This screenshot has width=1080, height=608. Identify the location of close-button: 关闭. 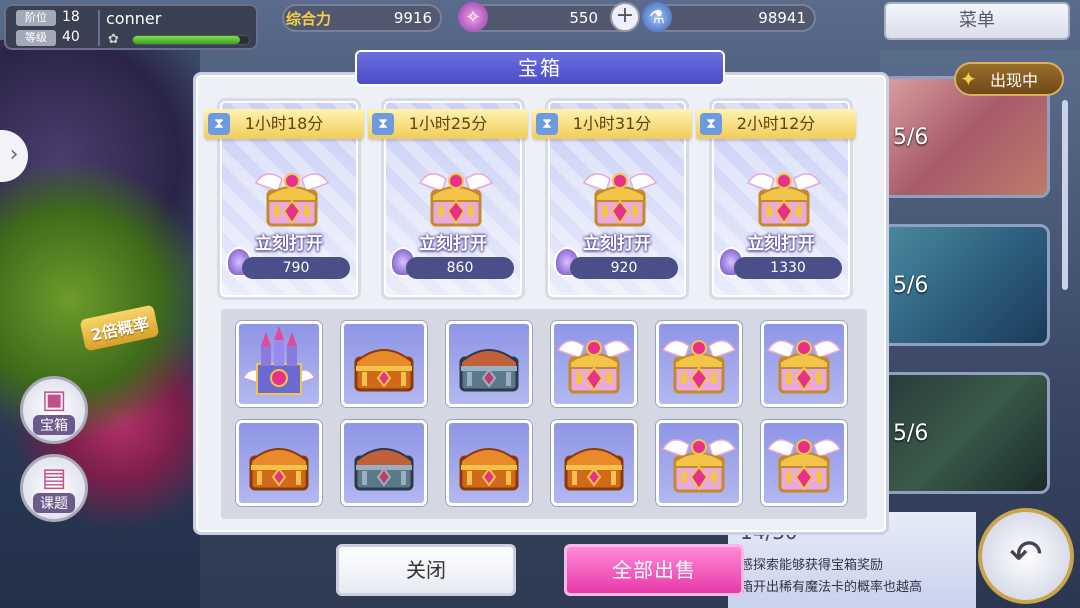
(426, 570).